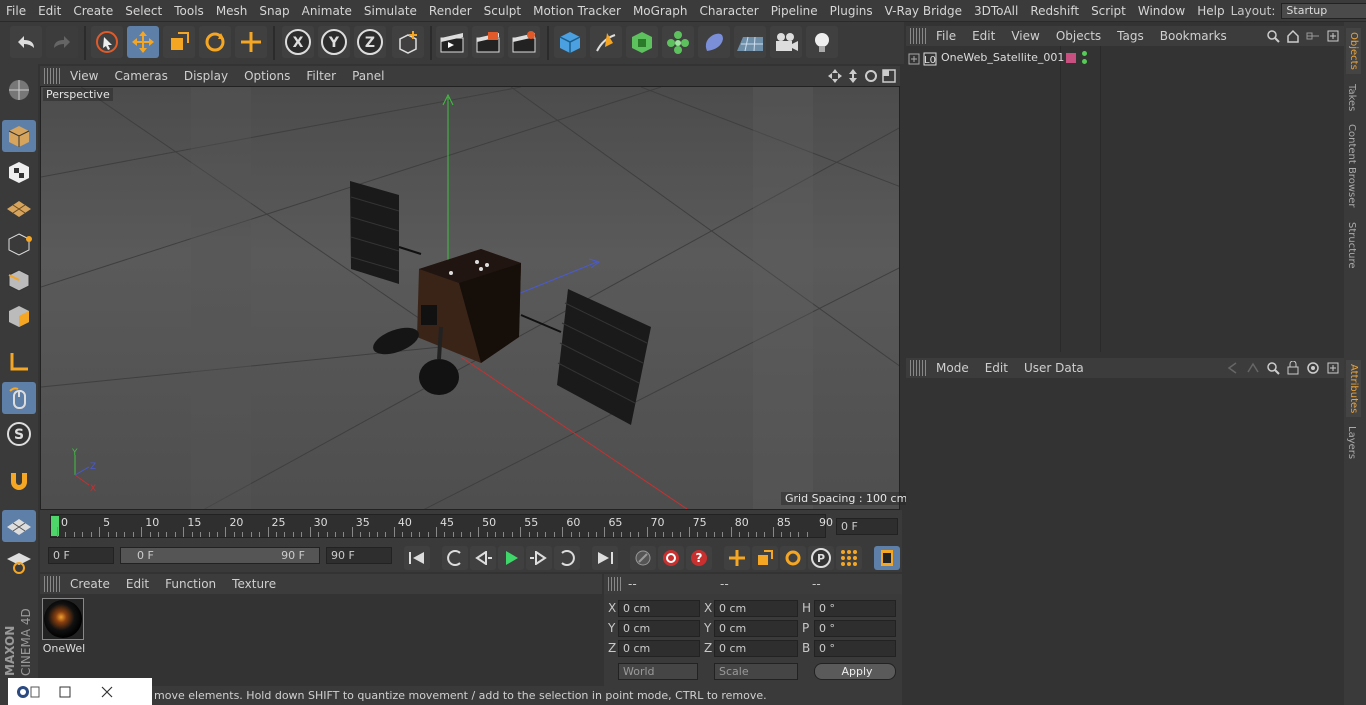 The height and width of the screenshot is (705, 1366). What do you see at coordinates (450, 11) in the screenshot?
I see `menu-render: Render` at bounding box center [450, 11].